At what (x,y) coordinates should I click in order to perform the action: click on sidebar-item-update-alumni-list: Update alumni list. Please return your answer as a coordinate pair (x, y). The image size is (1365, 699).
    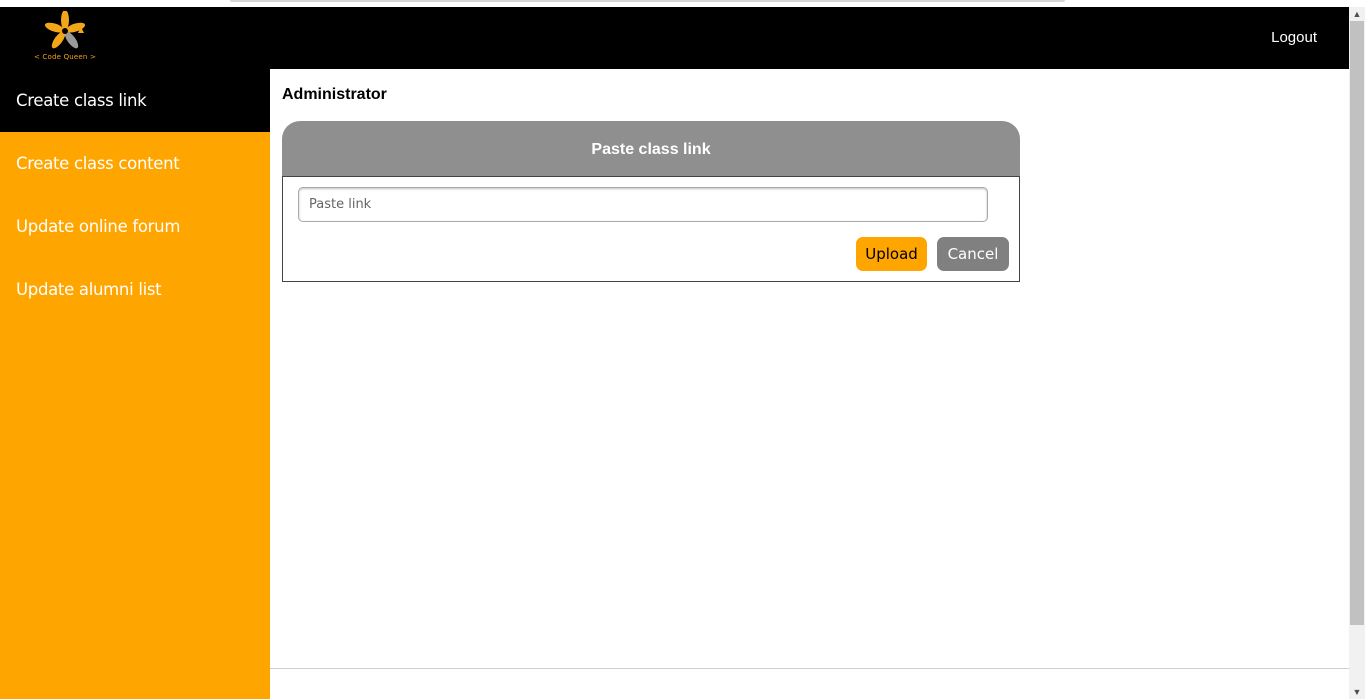
    Looking at the image, I should click on (135, 289).